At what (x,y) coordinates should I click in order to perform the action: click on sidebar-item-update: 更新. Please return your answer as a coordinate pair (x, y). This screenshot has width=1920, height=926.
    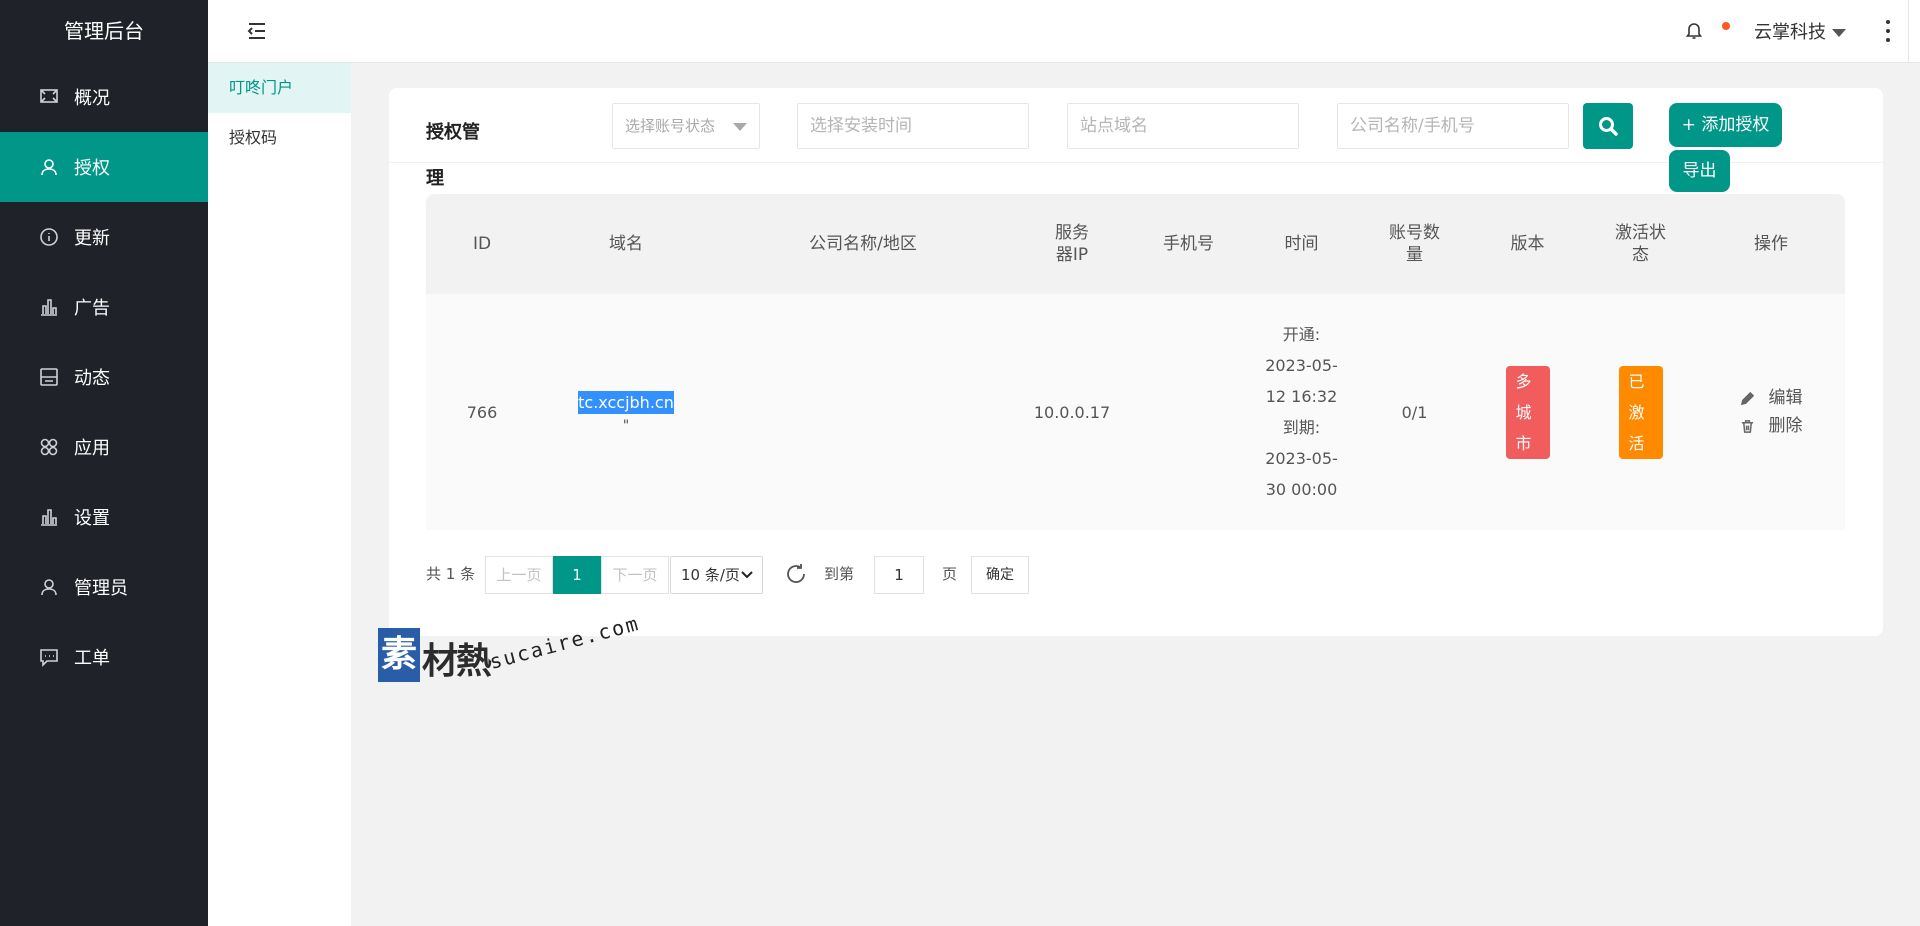
    Looking at the image, I should click on (104, 237).